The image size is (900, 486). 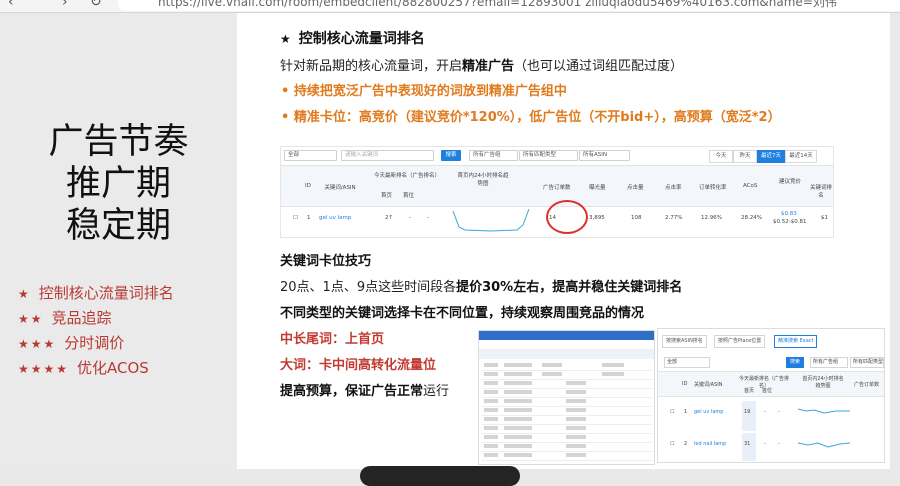 What do you see at coordinates (721, 156) in the screenshot?
I see `date-today-button: 今天` at bounding box center [721, 156].